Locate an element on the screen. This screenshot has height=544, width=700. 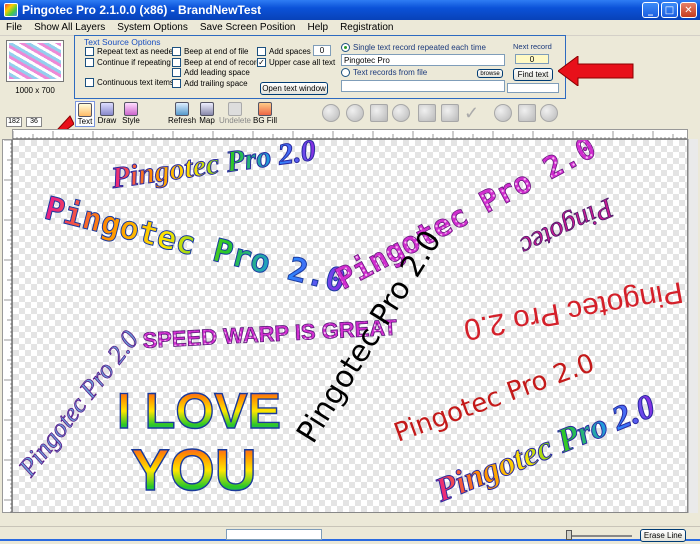
refresh-button: Refresh is located at coordinates (182, 114).